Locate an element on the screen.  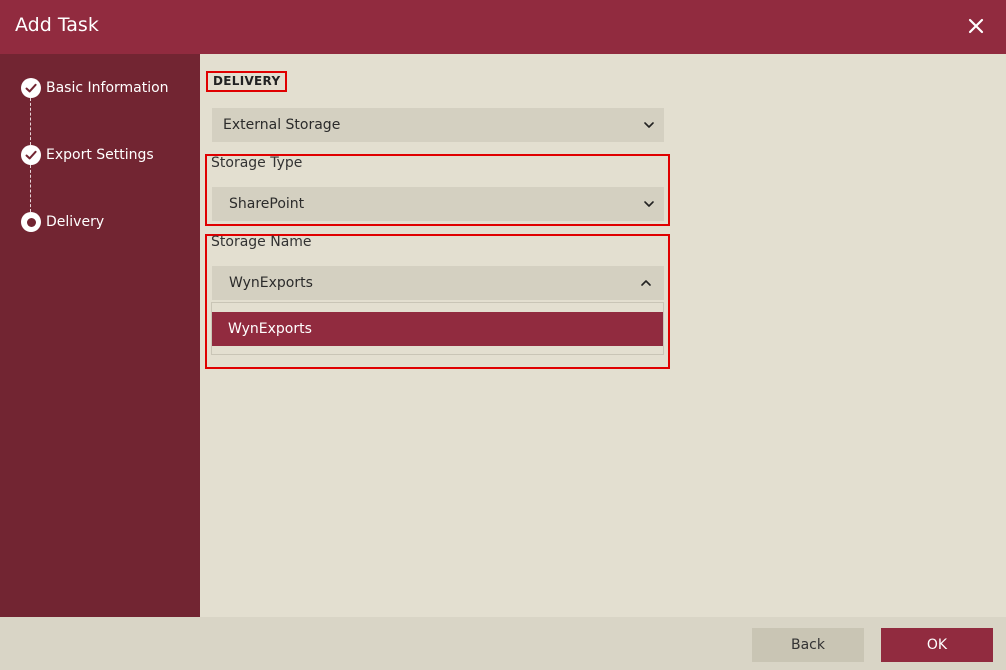
step-delivery: Delivery is located at coordinates (62, 222).